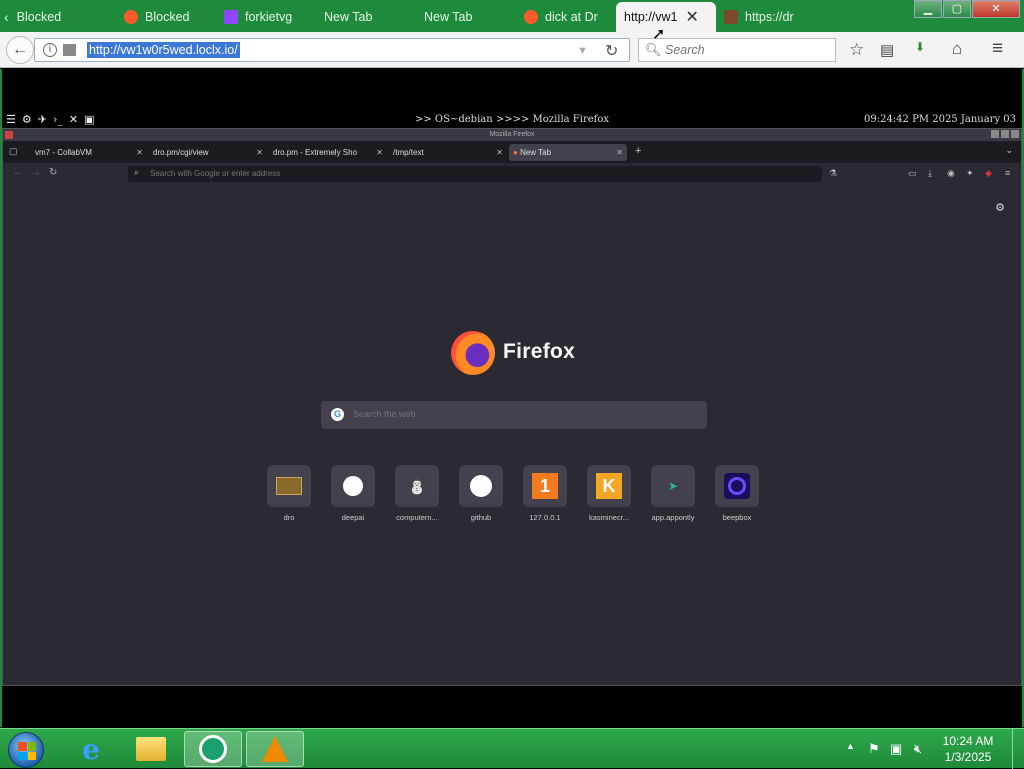 The image size is (1024, 769). What do you see at coordinates (928, 9) in the screenshot?
I see `minimize-button: ▁` at bounding box center [928, 9].